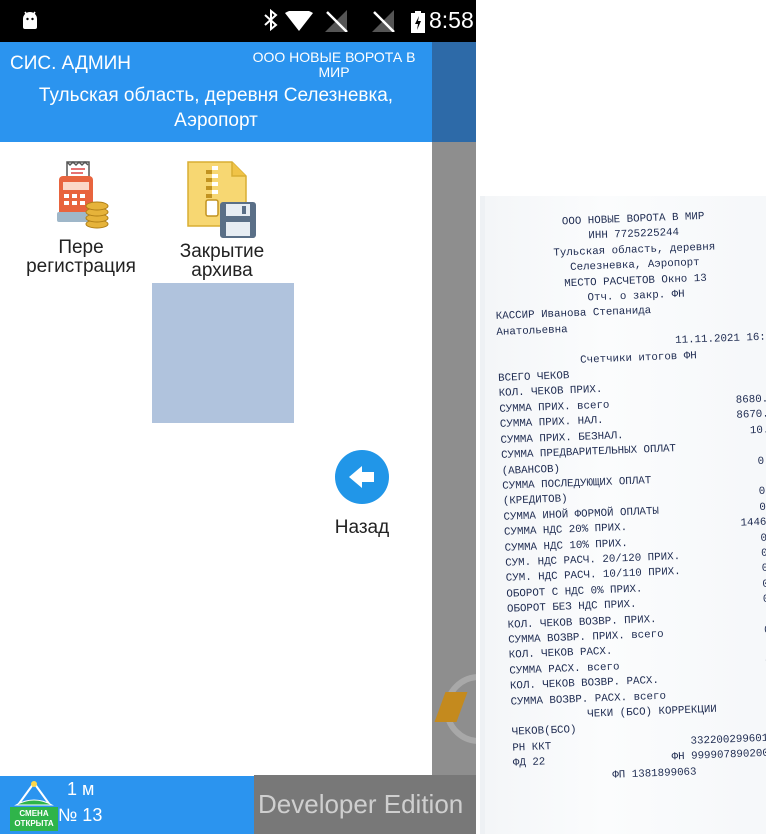  What do you see at coordinates (81, 789) in the screenshot?
I see `shift-duration: 1 м` at bounding box center [81, 789].